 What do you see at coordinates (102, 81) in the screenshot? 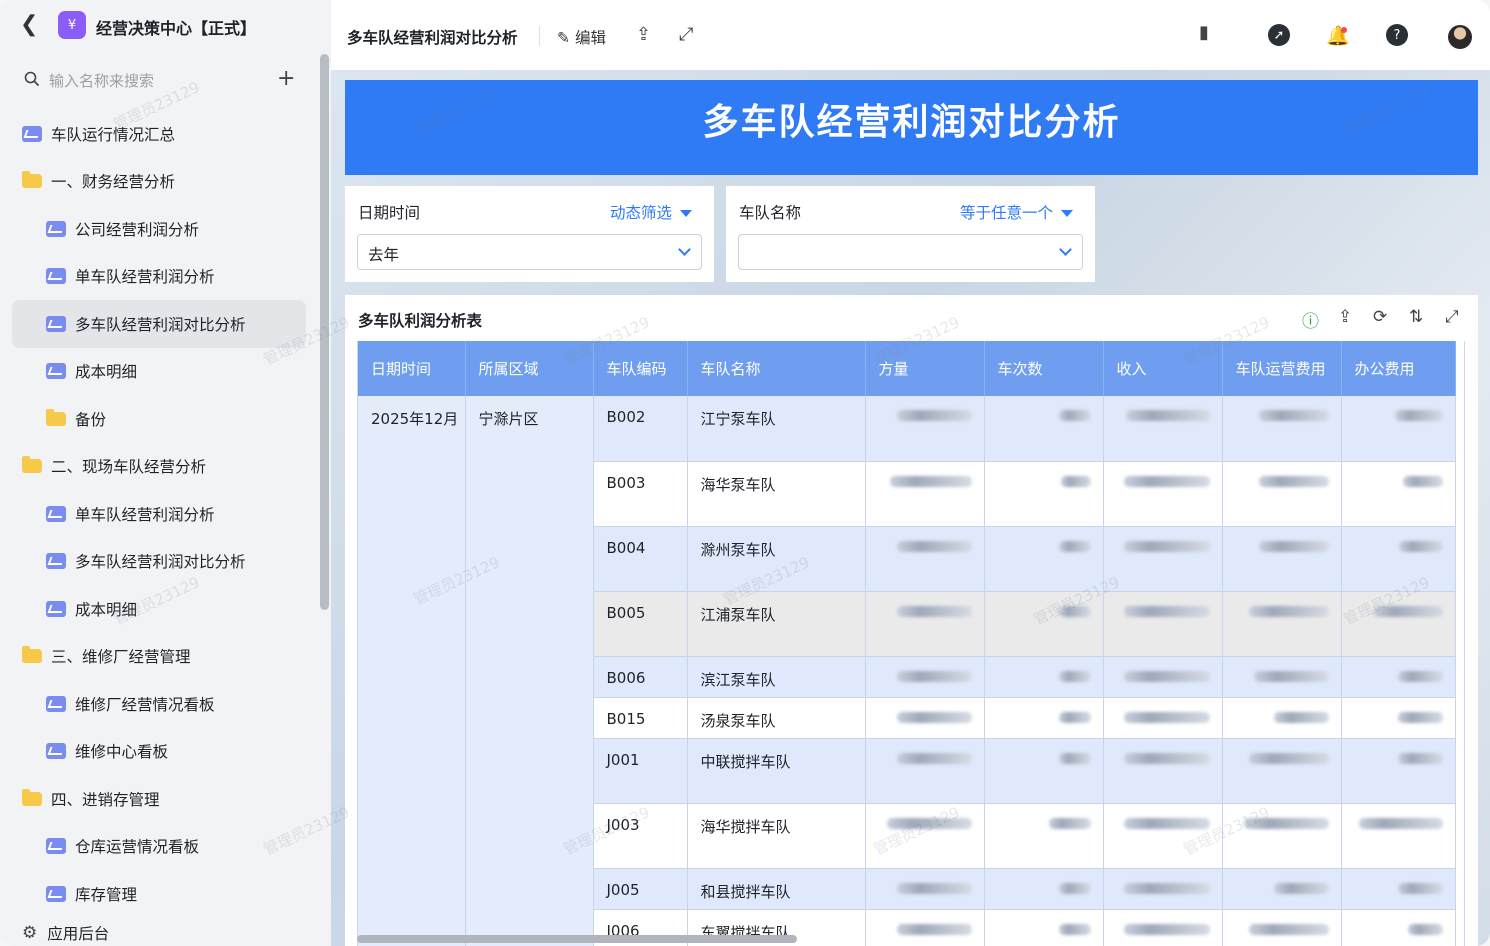
I see `search-placeholder: 输入名称来搜索` at bounding box center [102, 81].